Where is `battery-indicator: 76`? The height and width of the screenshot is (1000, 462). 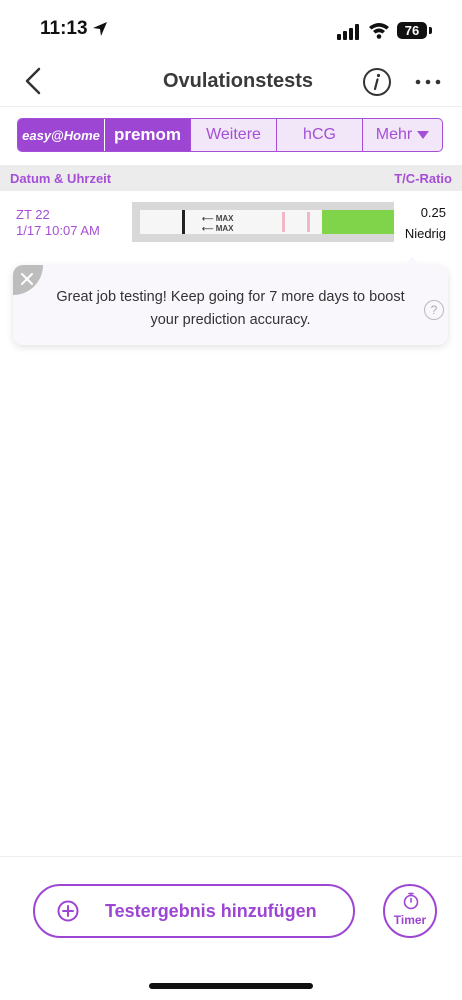
battery-indicator: 76 is located at coordinates (412, 30).